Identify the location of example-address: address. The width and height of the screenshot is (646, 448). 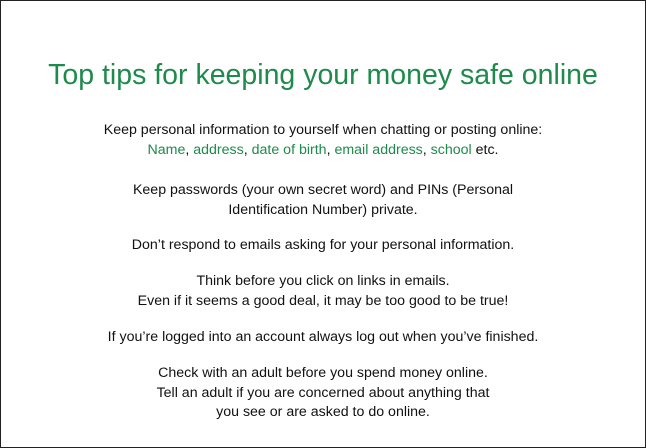
(218, 149).